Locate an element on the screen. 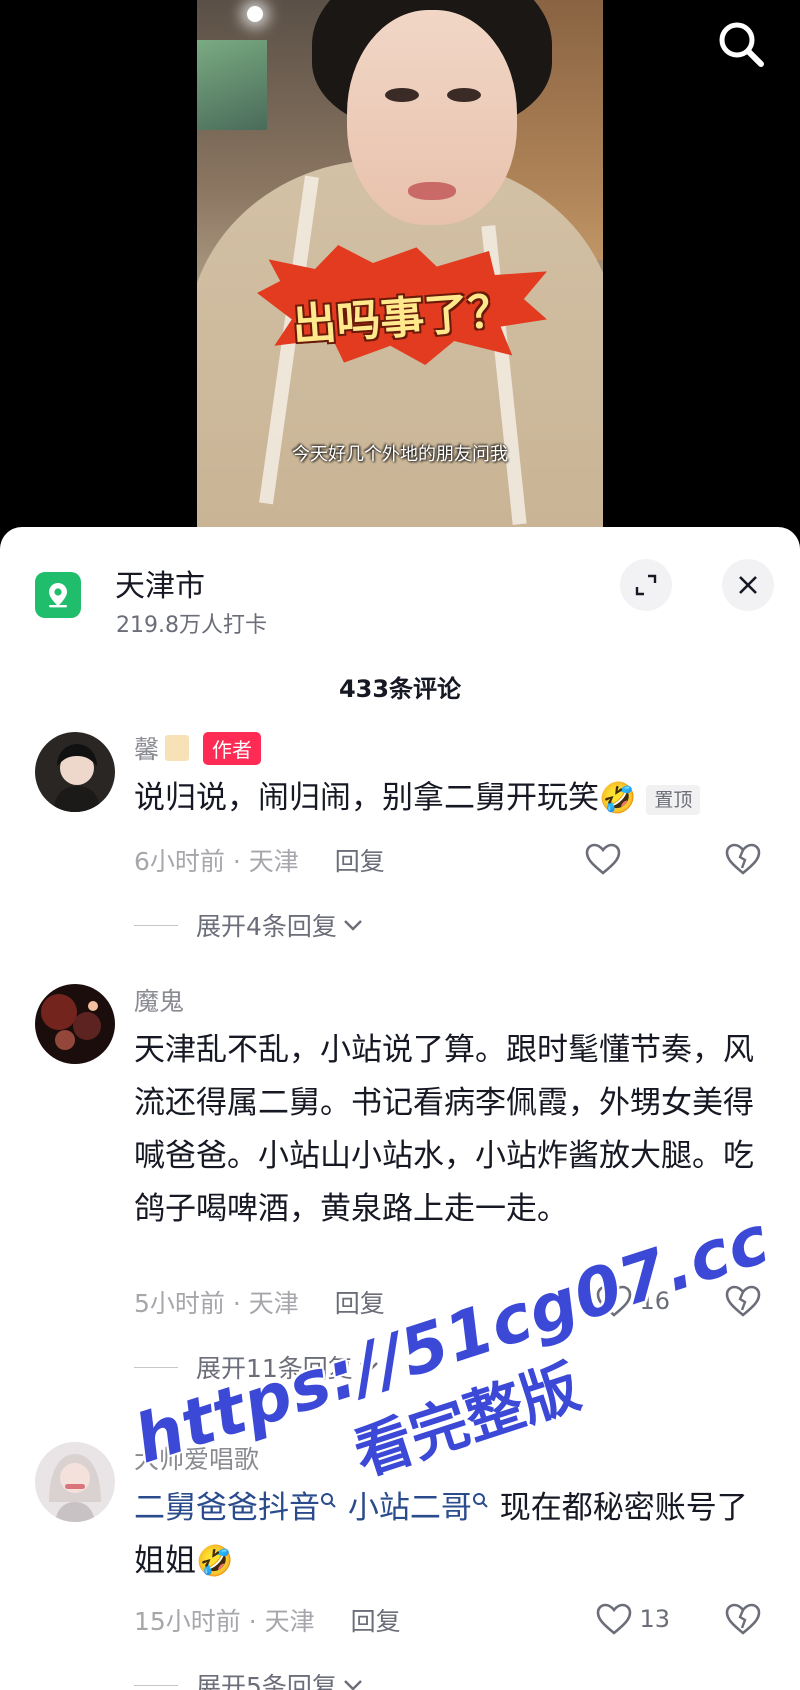  comment-time-location: 15小时前 · 天津 is located at coordinates (224, 1621).